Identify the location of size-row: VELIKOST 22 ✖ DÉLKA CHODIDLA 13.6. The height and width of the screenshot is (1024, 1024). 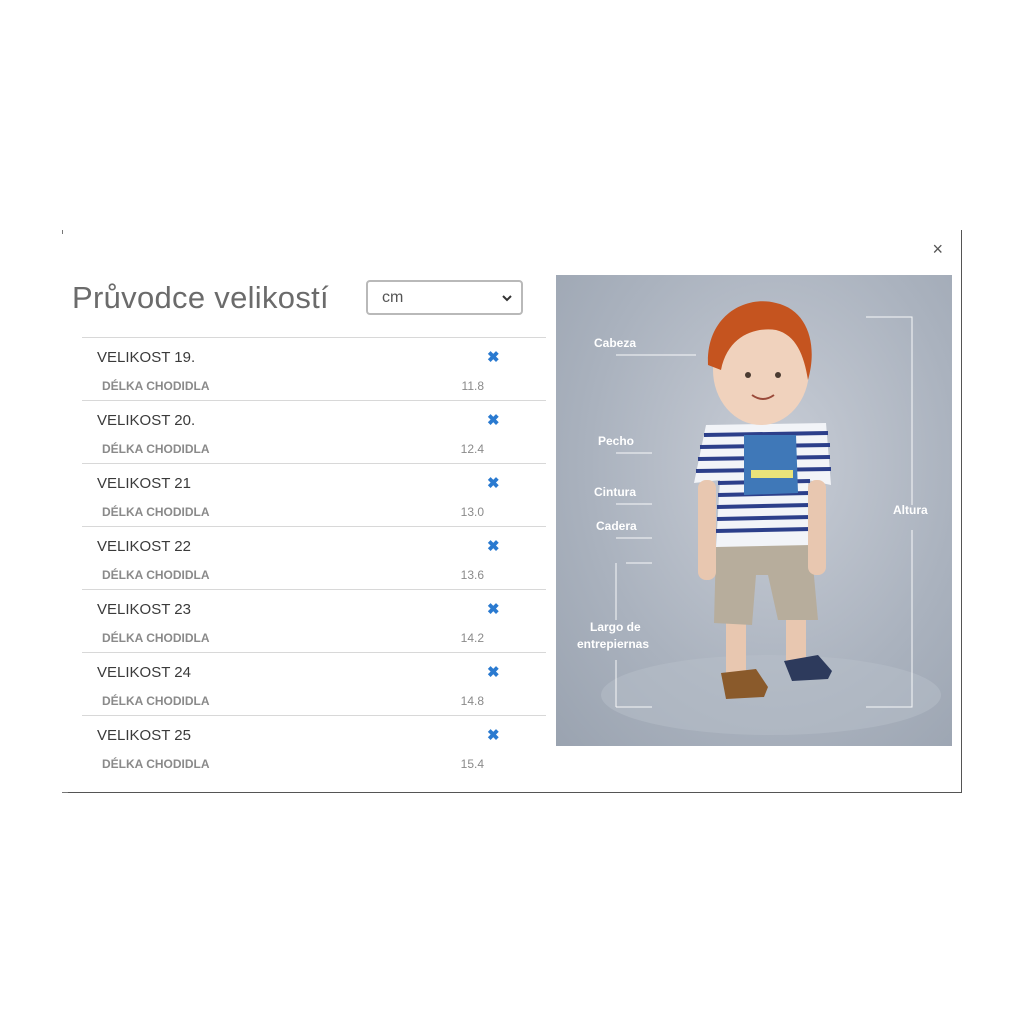
(314, 557).